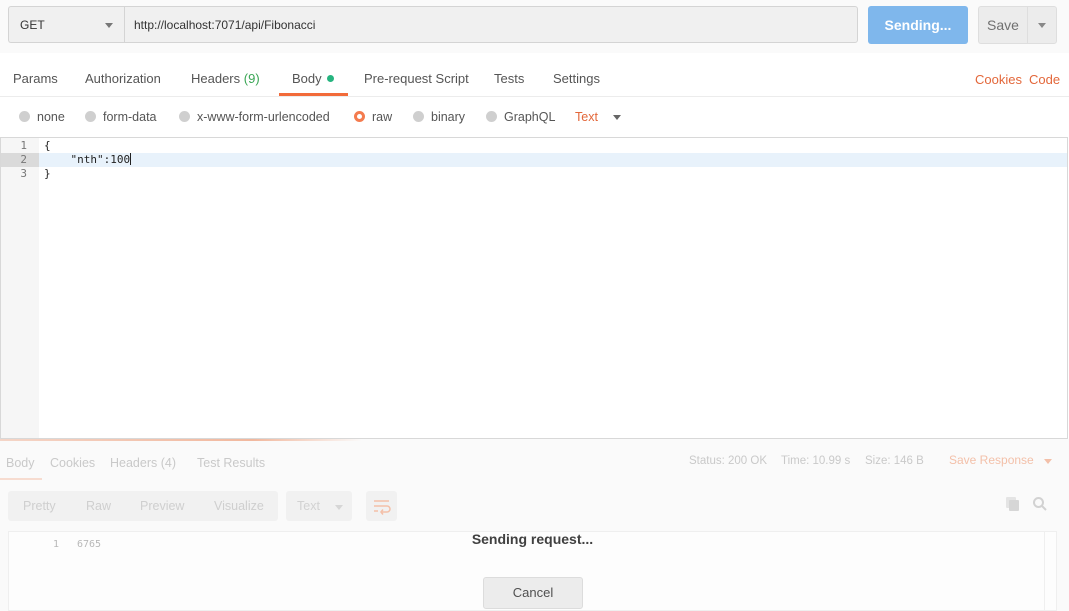 The image size is (1069, 611). What do you see at coordinates (123, 78) in the screenshot?
I see `tab-authorization: Authorization` at bounding box center [123, 78].